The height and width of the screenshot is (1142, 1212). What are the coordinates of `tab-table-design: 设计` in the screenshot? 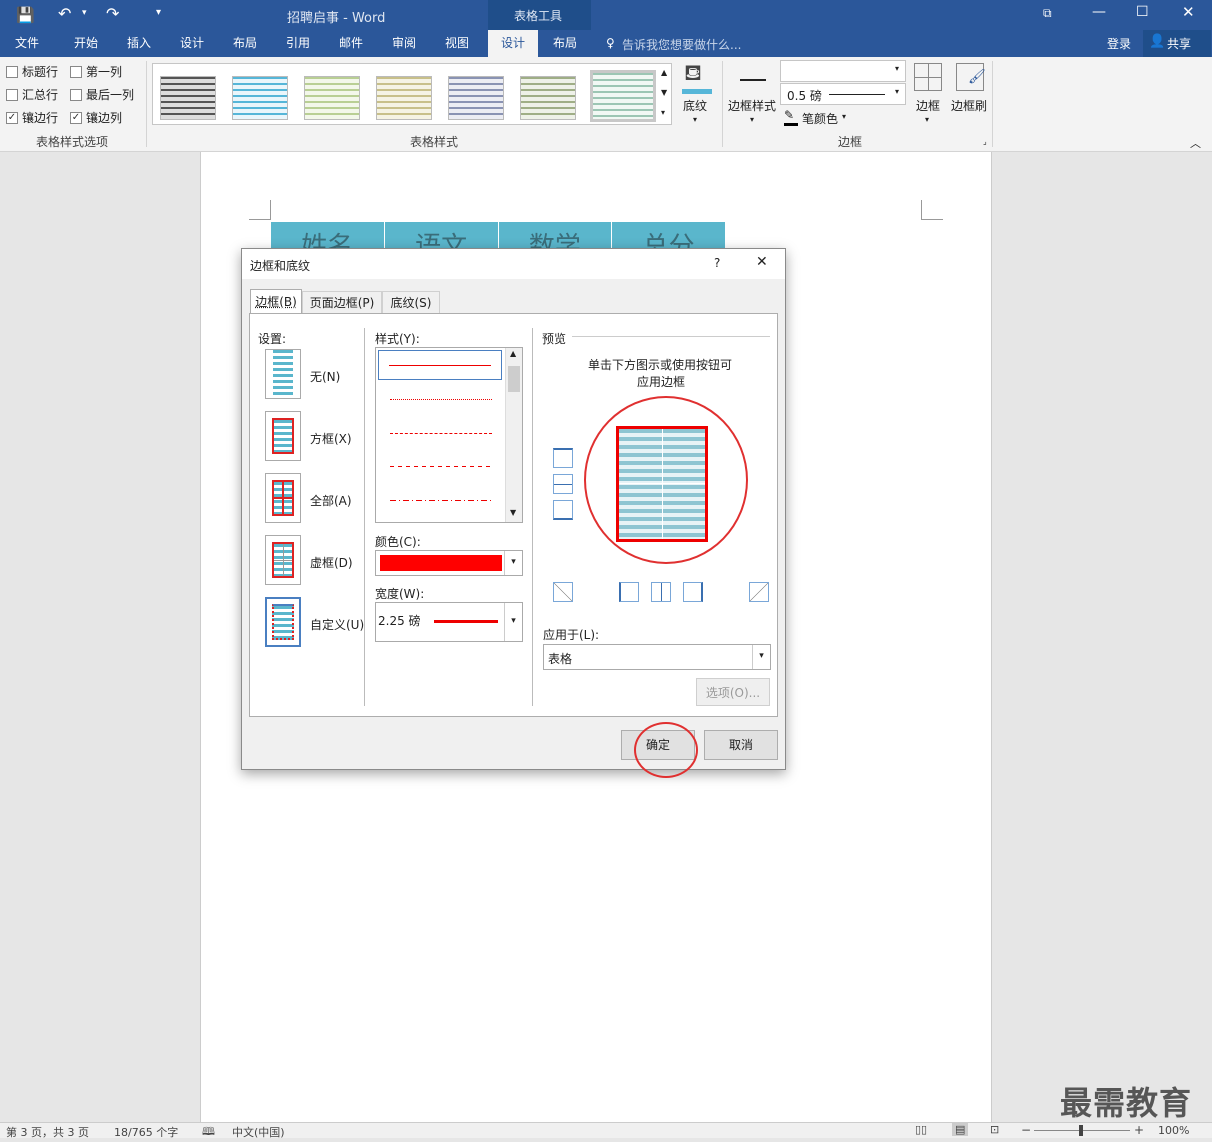 It's located at (513, 43).